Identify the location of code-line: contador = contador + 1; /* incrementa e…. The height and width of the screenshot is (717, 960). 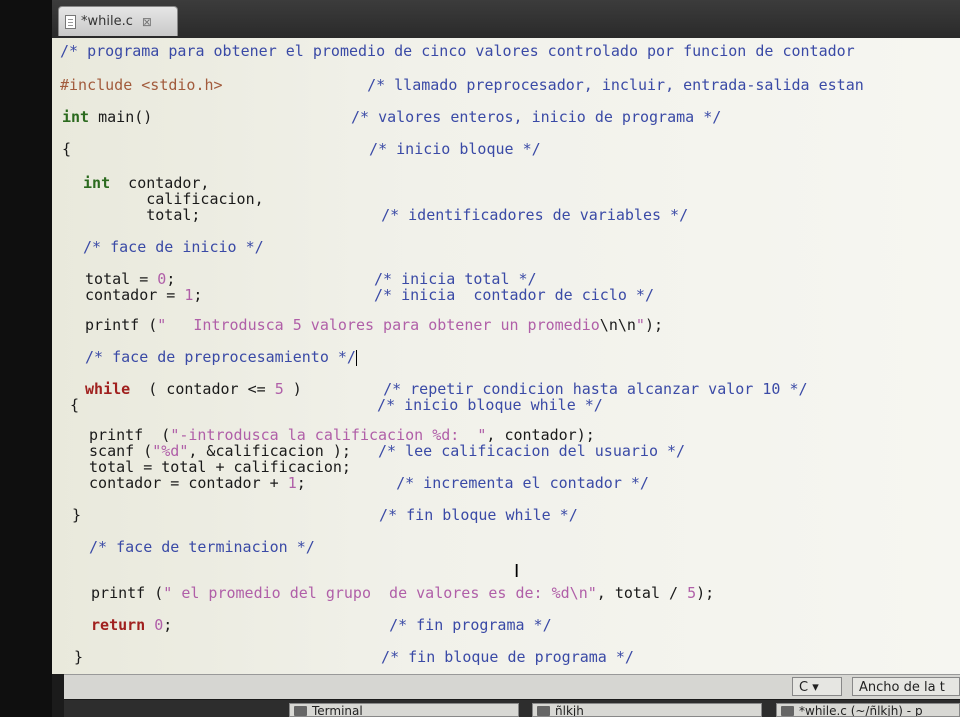
(364, 483).